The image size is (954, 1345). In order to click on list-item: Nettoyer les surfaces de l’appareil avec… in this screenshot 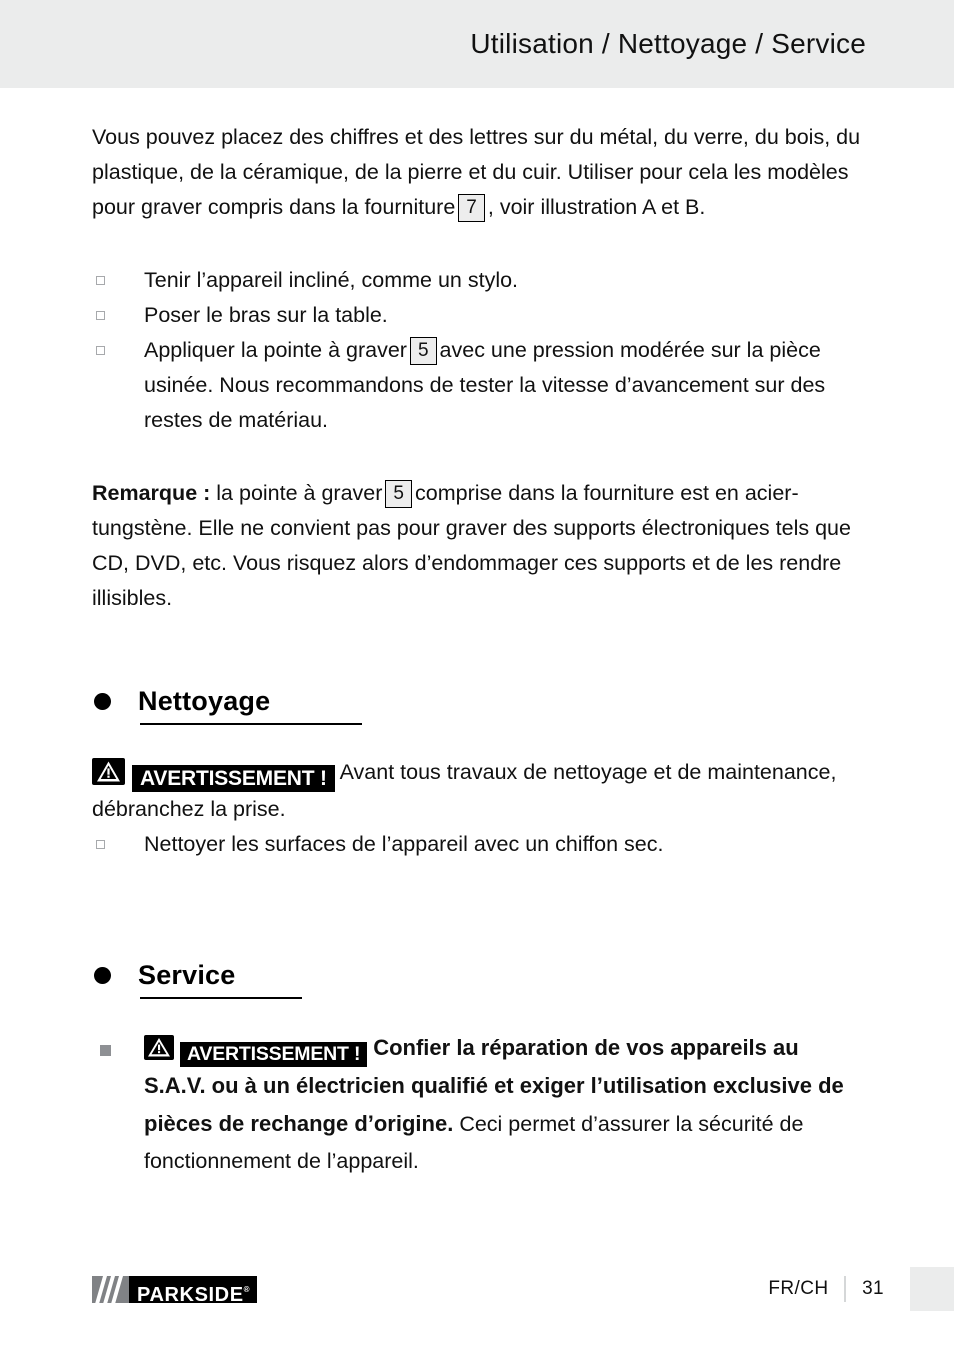, I will do `click(479, 844)`.